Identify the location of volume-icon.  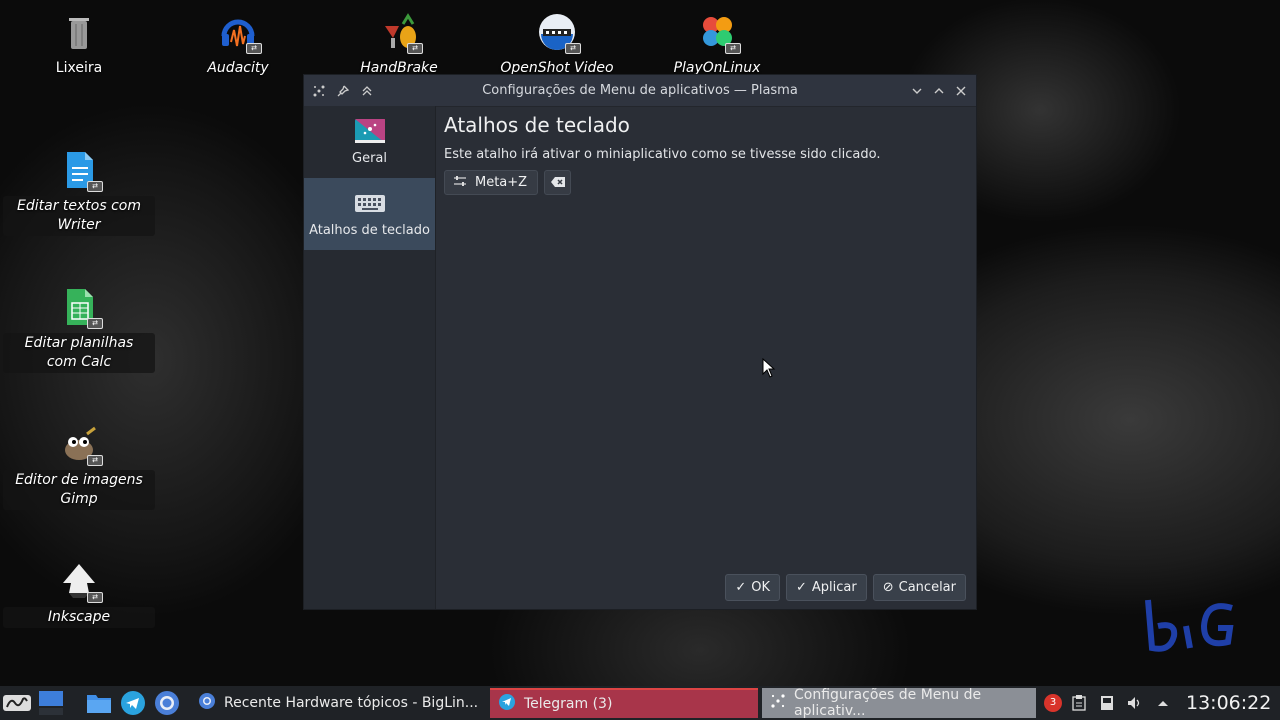
(1135, 703).